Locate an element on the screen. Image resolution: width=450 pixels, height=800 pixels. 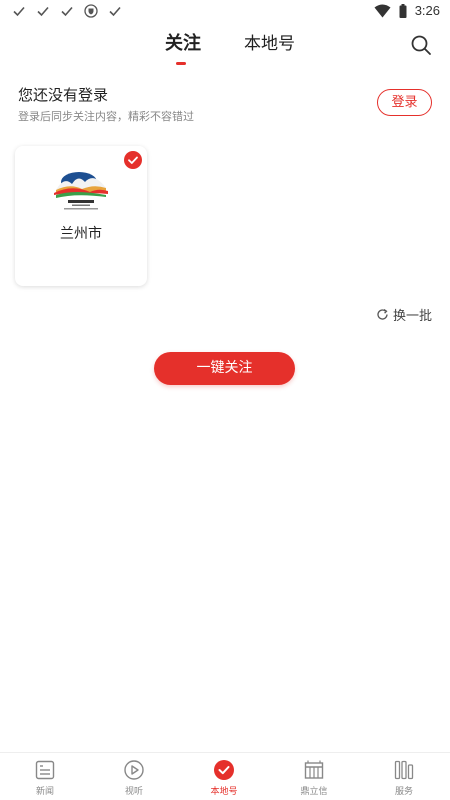
top-tabs: 关注 本地号 is located at coordinates (225, 52).